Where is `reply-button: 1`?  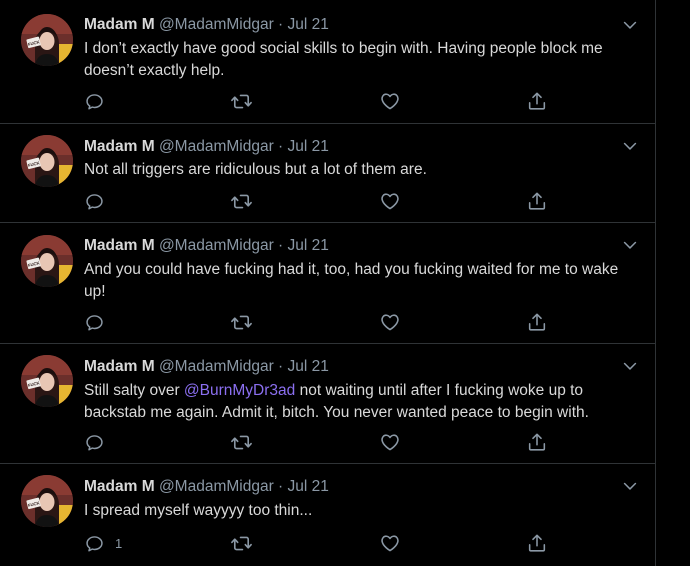 reply-button: 1 is located at coordinates (103, 543).